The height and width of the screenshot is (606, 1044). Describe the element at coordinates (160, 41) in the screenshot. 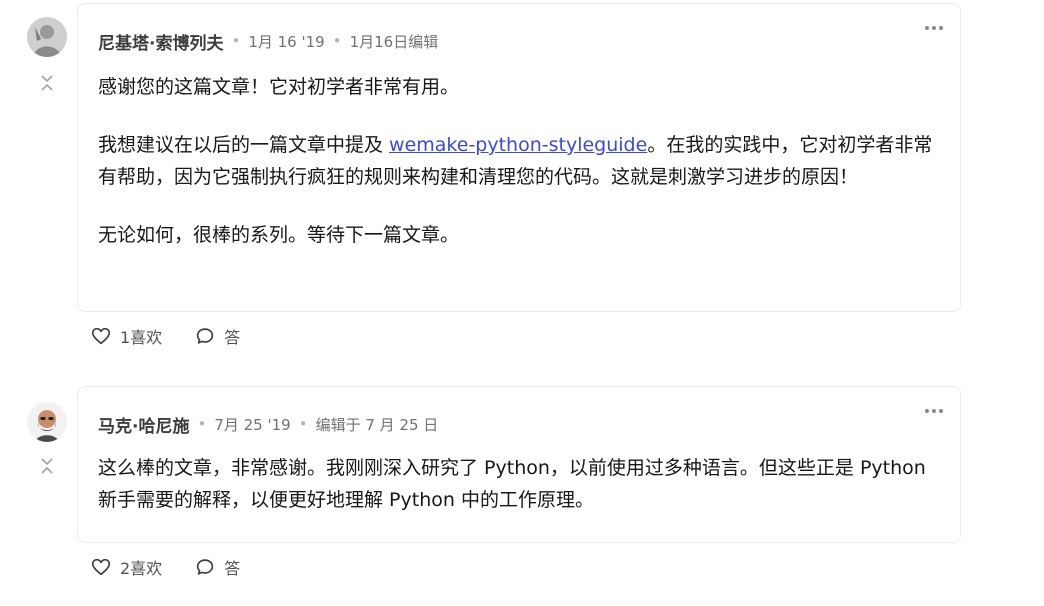

I see `comment-author: 尼基塔·索博列夫` at that location.